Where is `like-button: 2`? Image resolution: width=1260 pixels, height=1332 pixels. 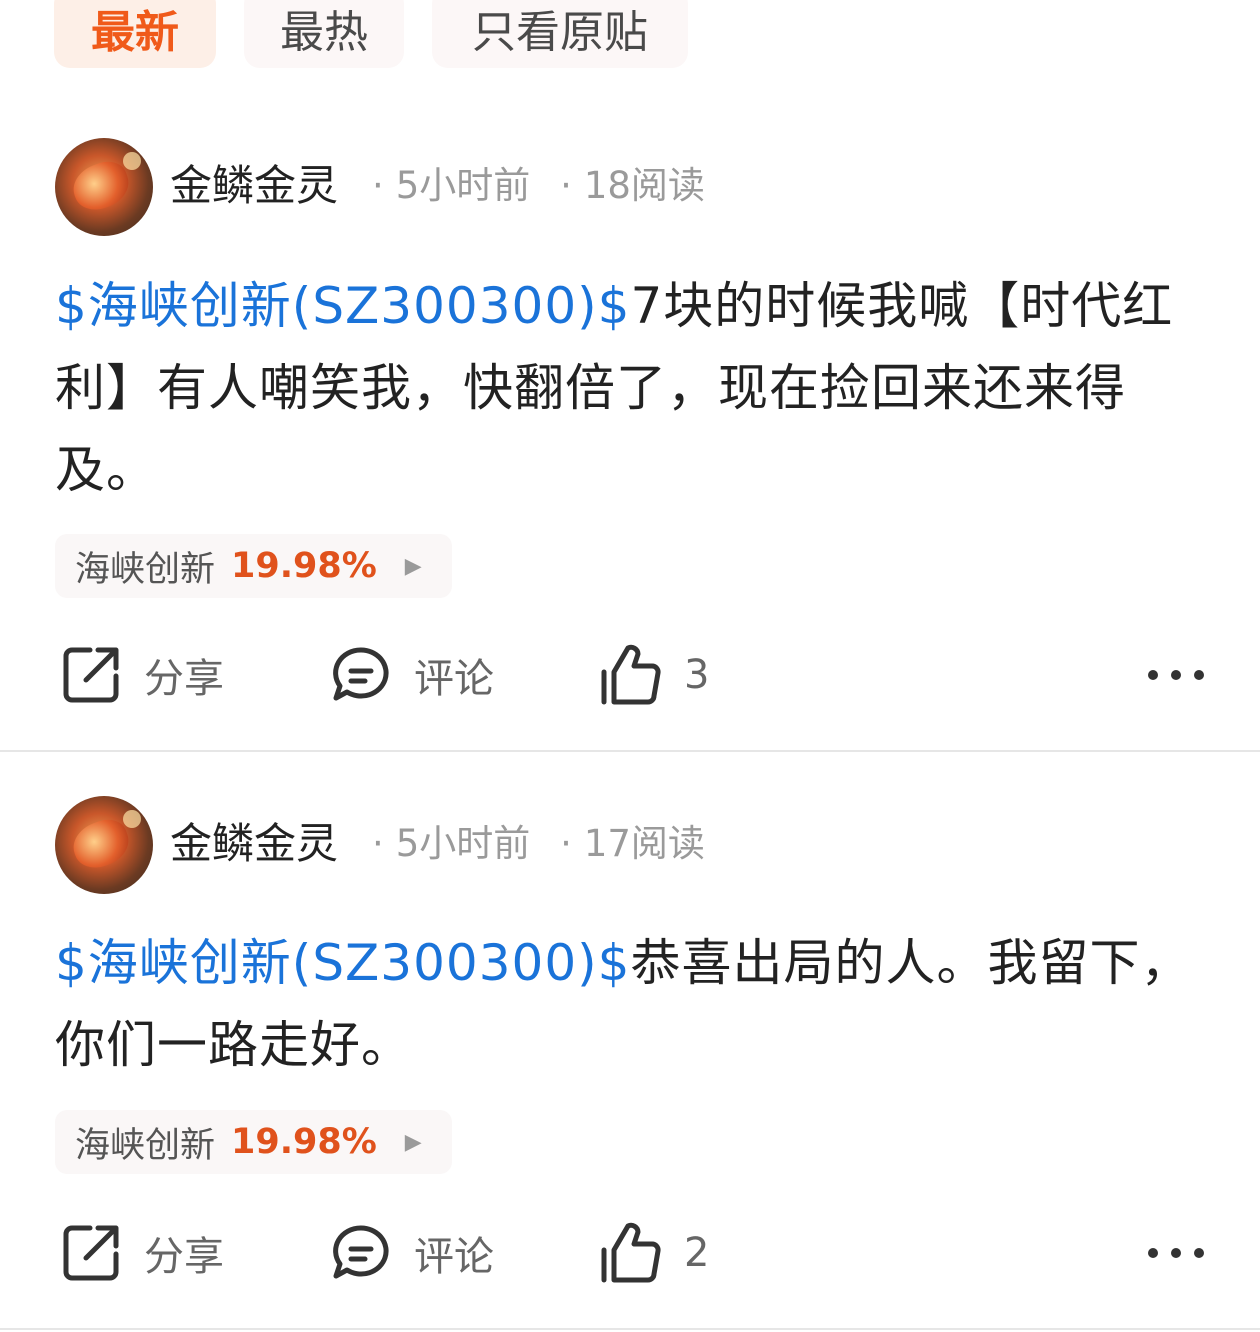 like-button: 2 is located at coordinates (654, 1253).